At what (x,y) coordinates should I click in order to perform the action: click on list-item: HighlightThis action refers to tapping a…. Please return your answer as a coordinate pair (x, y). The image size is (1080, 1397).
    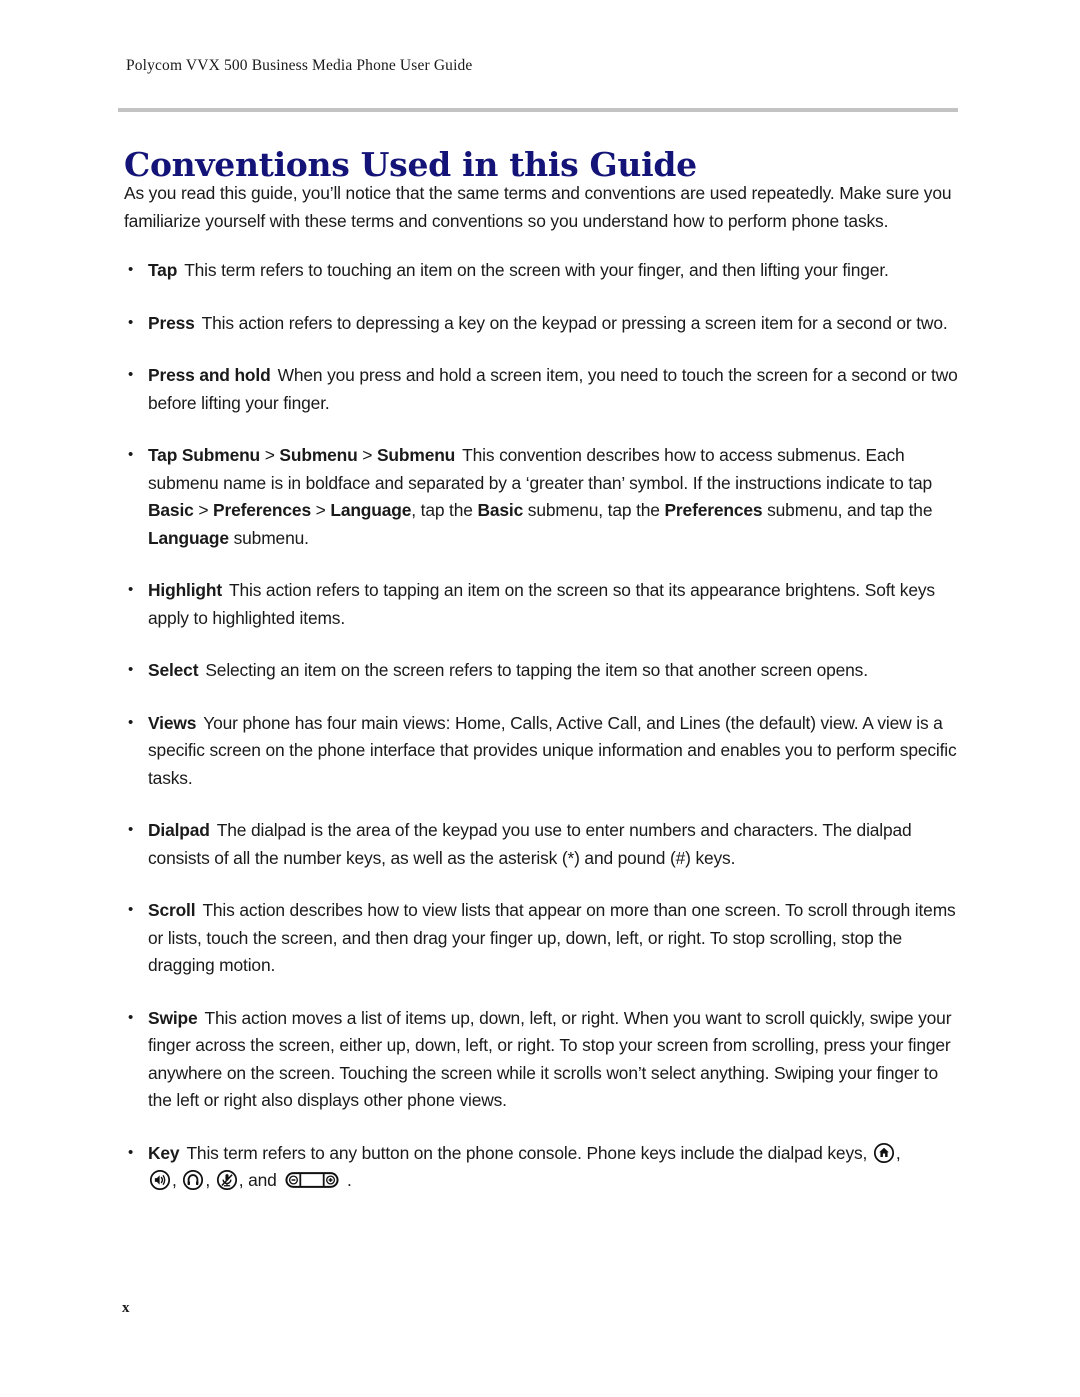
    Looking at the image, I should click on (544, 604).